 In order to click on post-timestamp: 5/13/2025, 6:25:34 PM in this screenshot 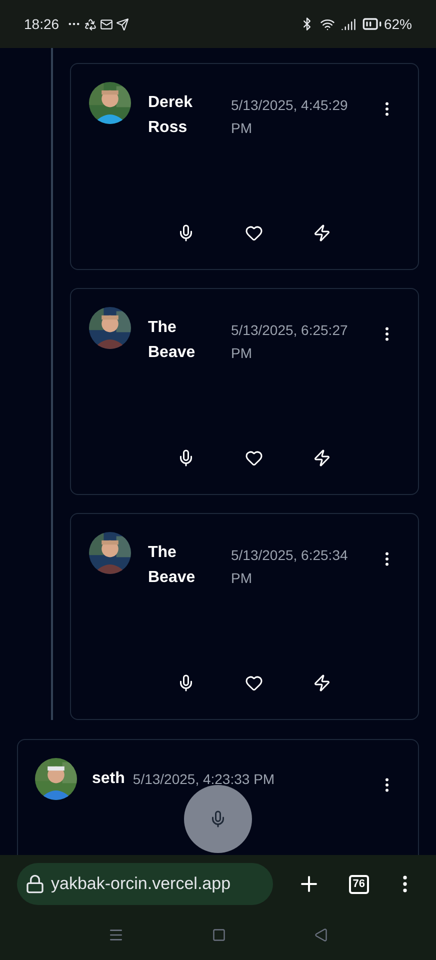, I will do `click(290, 567)`.